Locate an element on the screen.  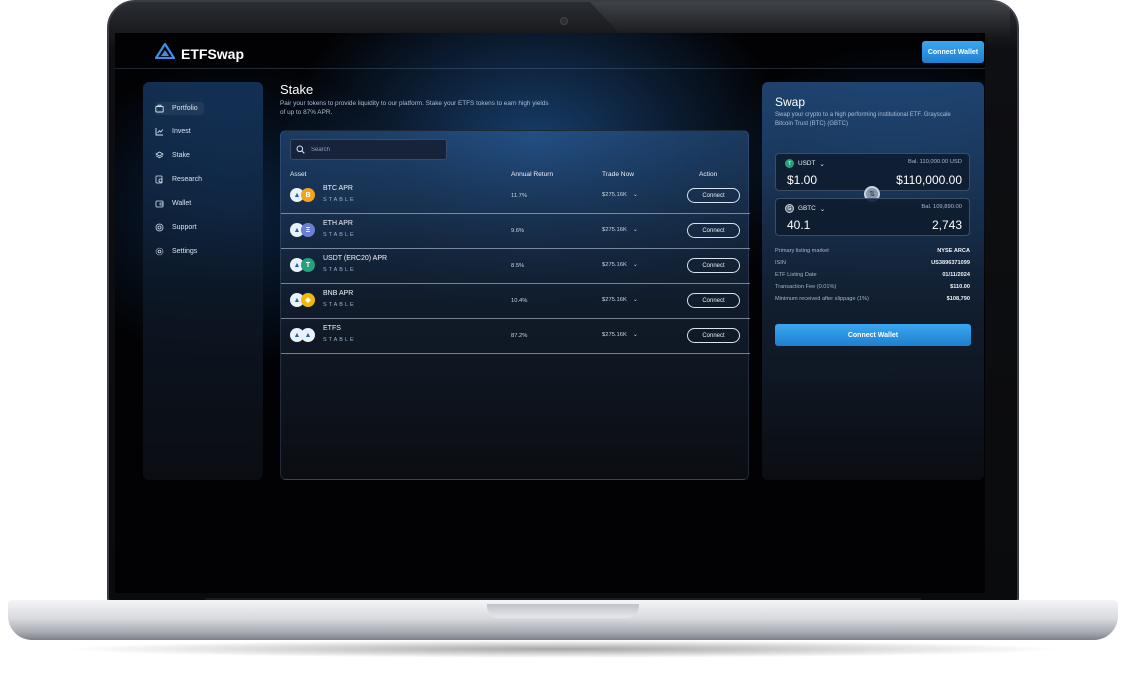
app-name: ETFSwap is located at coordinates (213, 53).